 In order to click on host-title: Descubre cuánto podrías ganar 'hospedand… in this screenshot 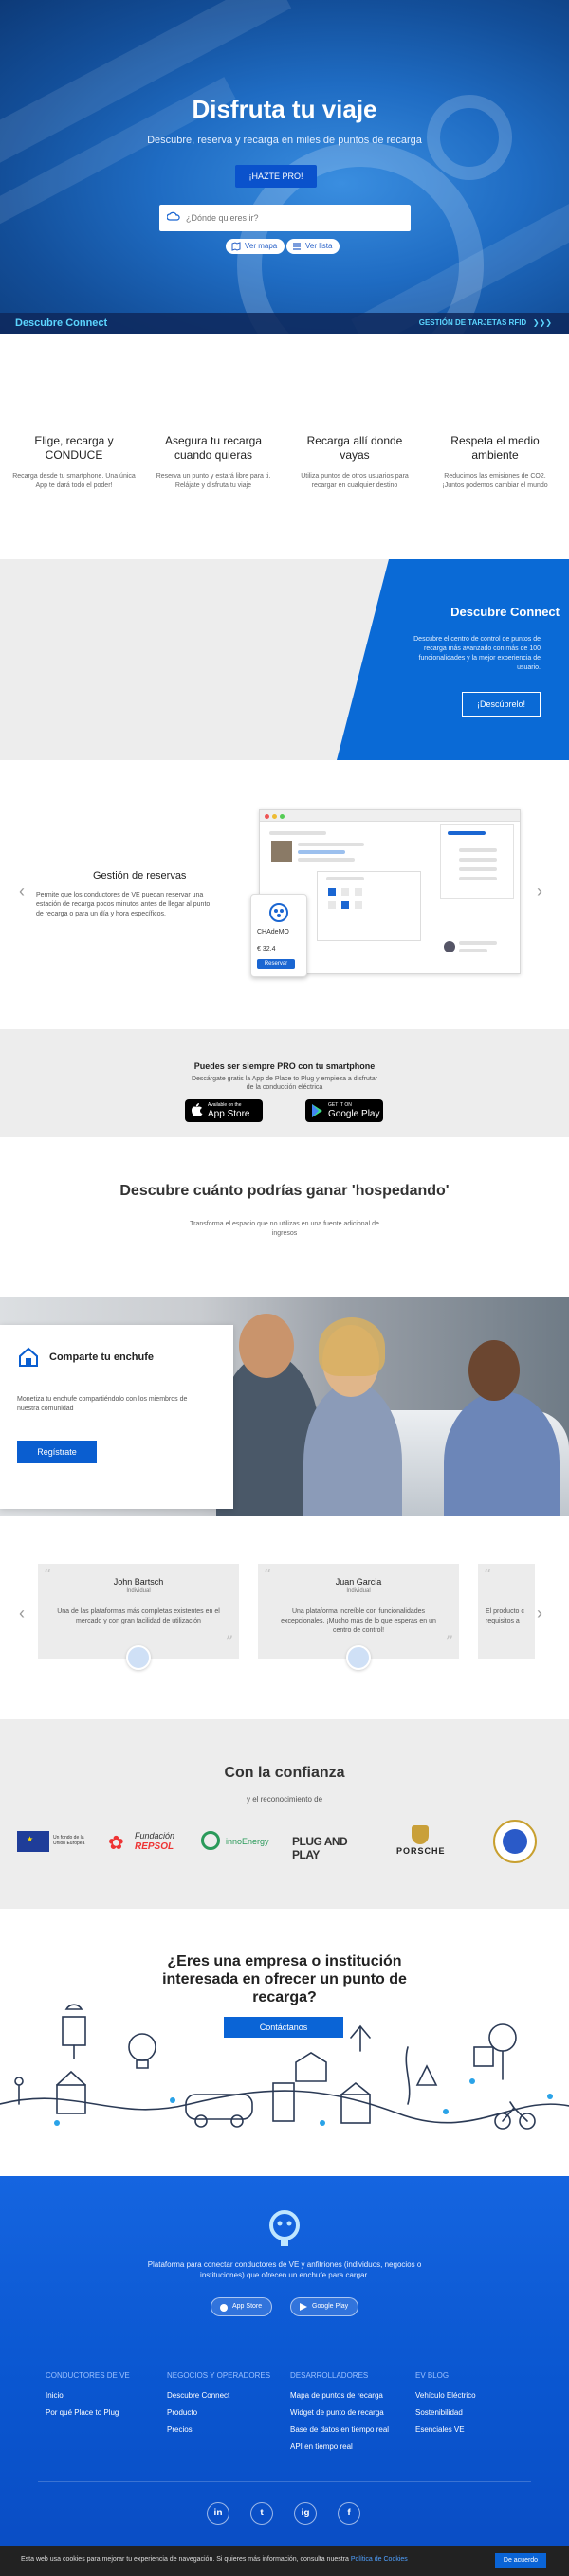, I will do `click(284, 1191)`.